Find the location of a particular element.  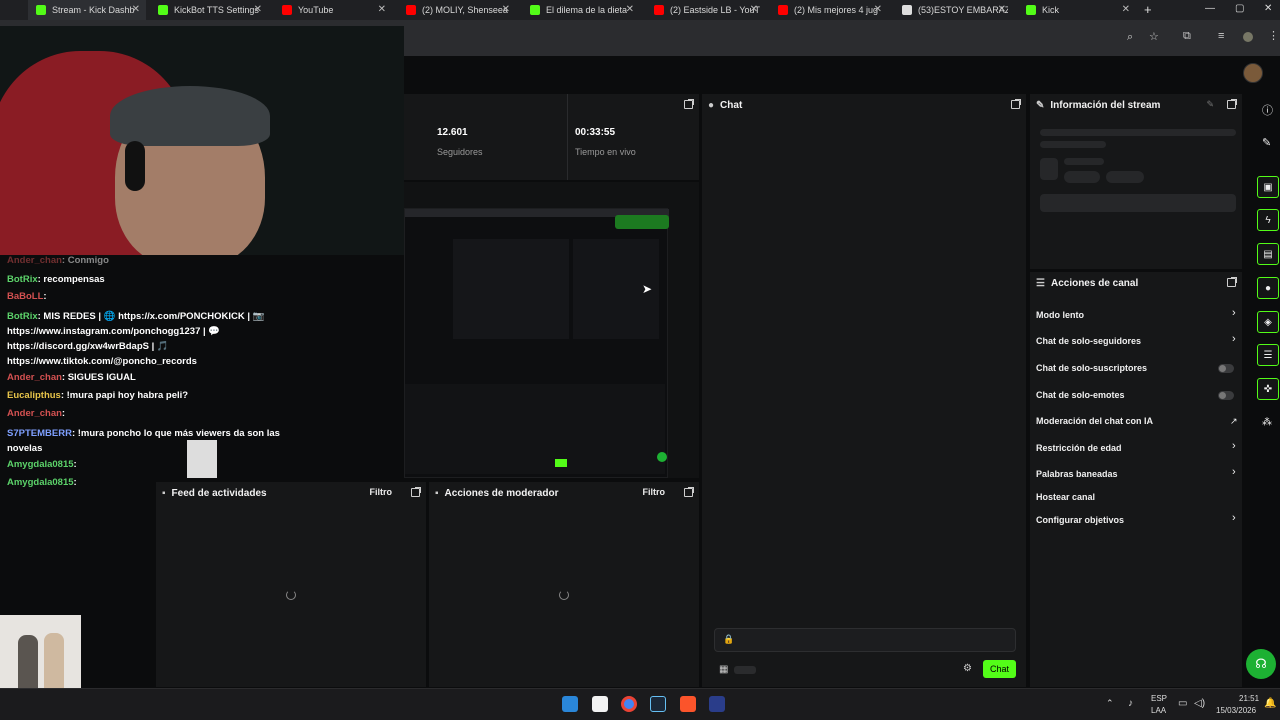

followers-only-option: Chat de solo-seguidores is located at coordinates (1088, 341).